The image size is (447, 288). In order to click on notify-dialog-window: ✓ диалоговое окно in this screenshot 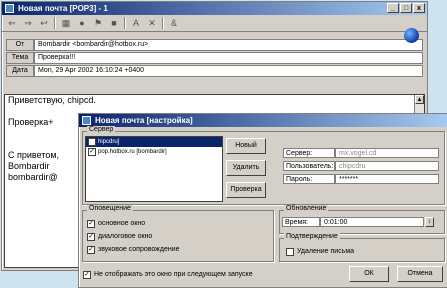, I will do `click(133, 236)`.